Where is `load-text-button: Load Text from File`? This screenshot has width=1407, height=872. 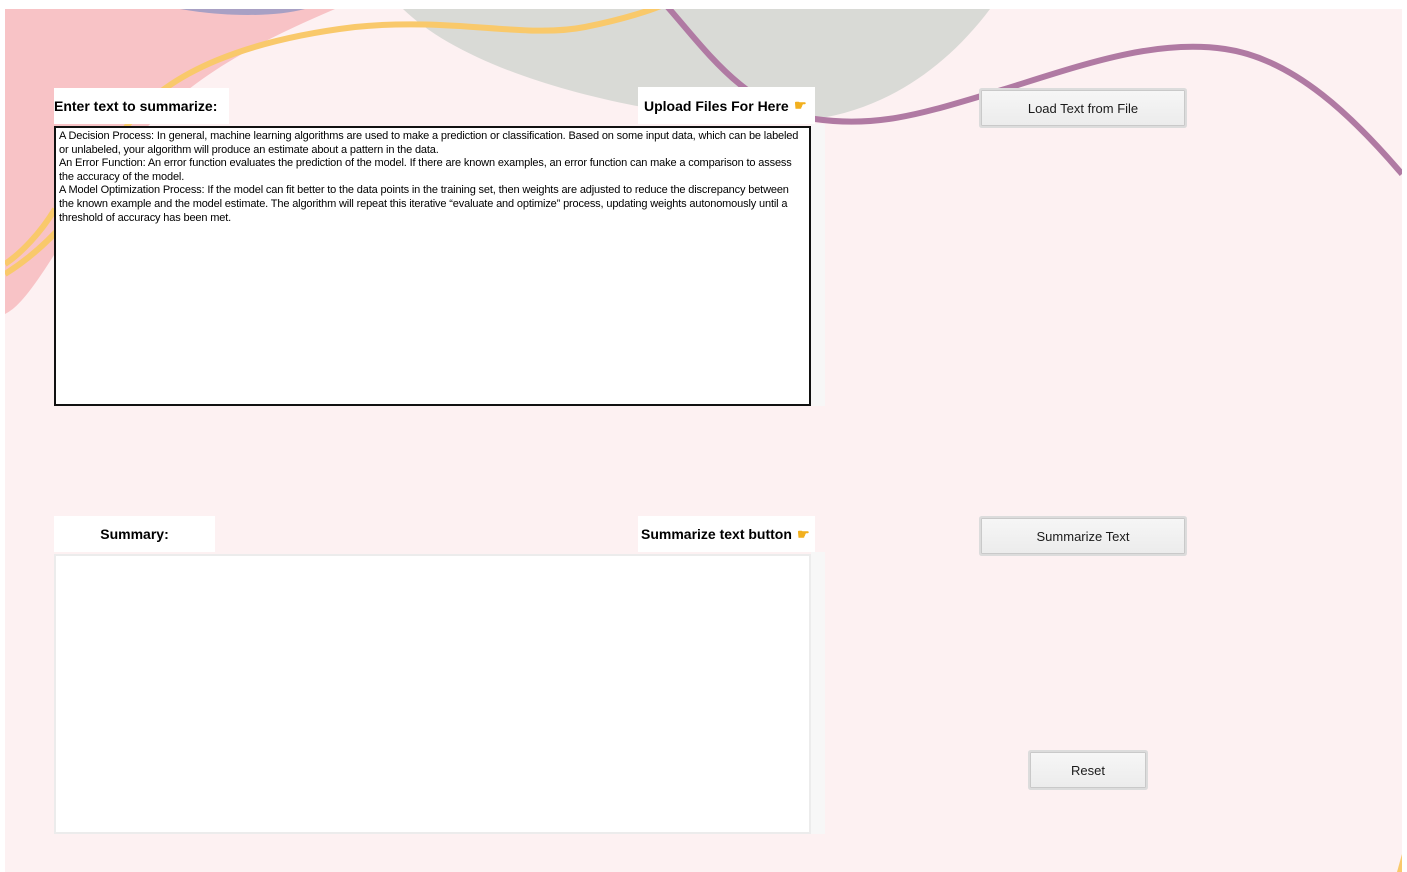 load-text-button: Load Text from File is located at coordinates (1083, 108).